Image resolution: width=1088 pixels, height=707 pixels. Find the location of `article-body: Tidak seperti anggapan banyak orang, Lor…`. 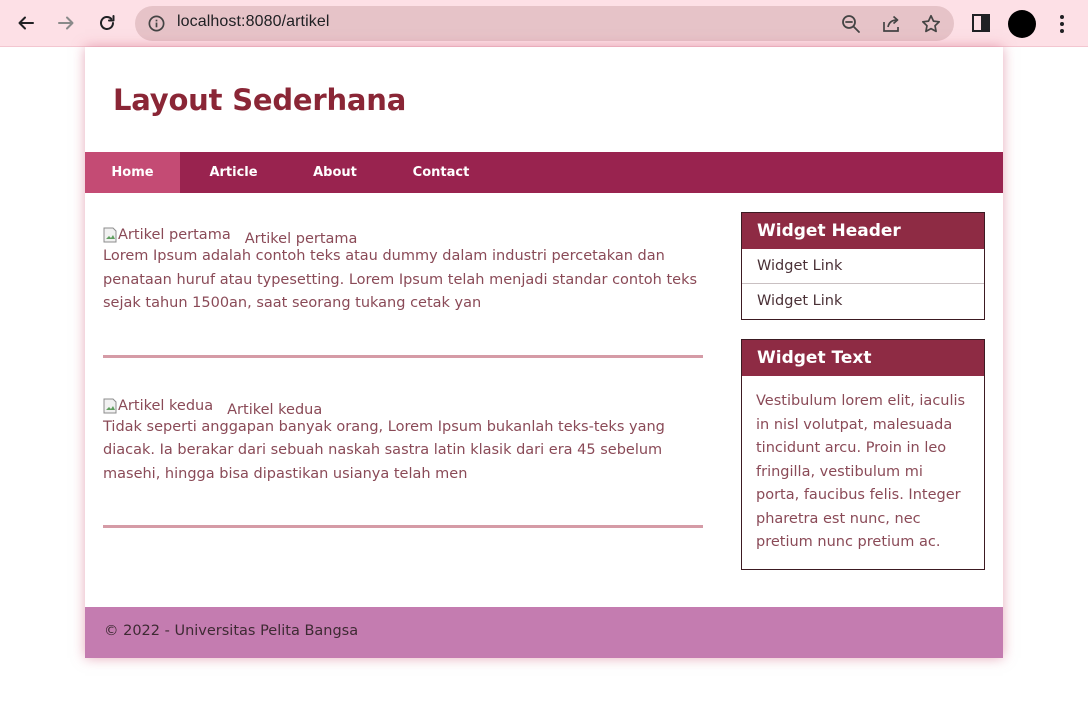

article-body: Tidak seperti anggapan banyak orang, Lor… is located at coordinates (384, 450).